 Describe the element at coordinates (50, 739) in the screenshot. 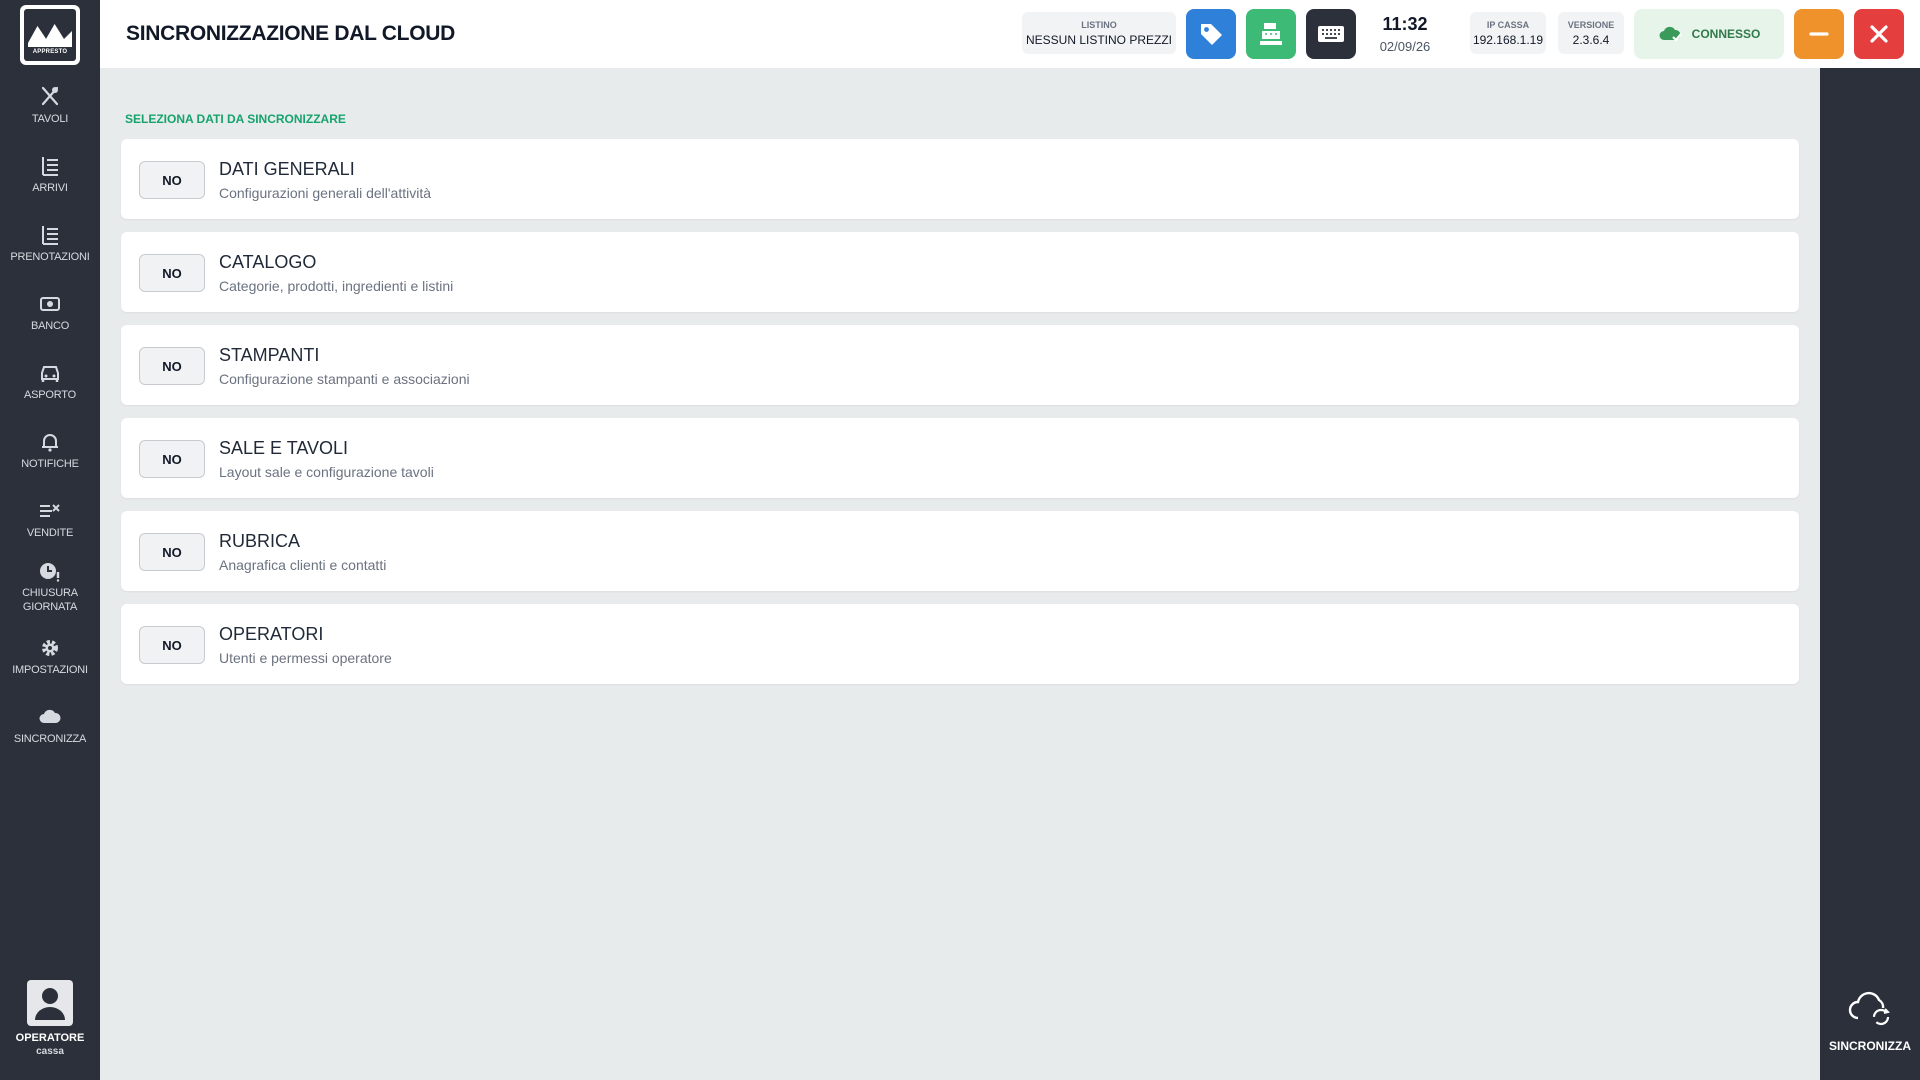

I see `sidebar-item-label: SINCRONIZZA` at that location.